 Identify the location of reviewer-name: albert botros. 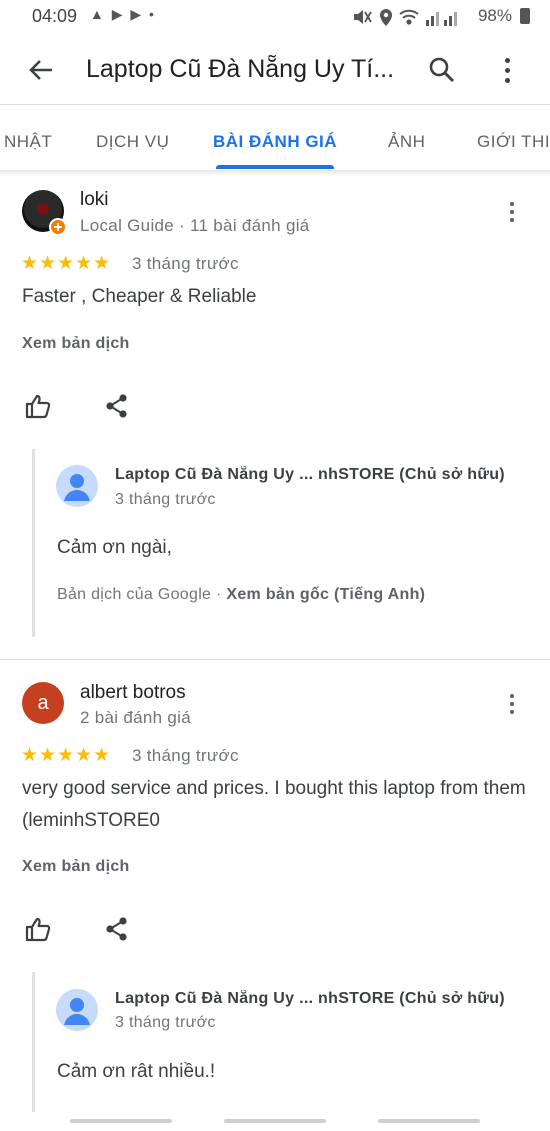
(133, 693).